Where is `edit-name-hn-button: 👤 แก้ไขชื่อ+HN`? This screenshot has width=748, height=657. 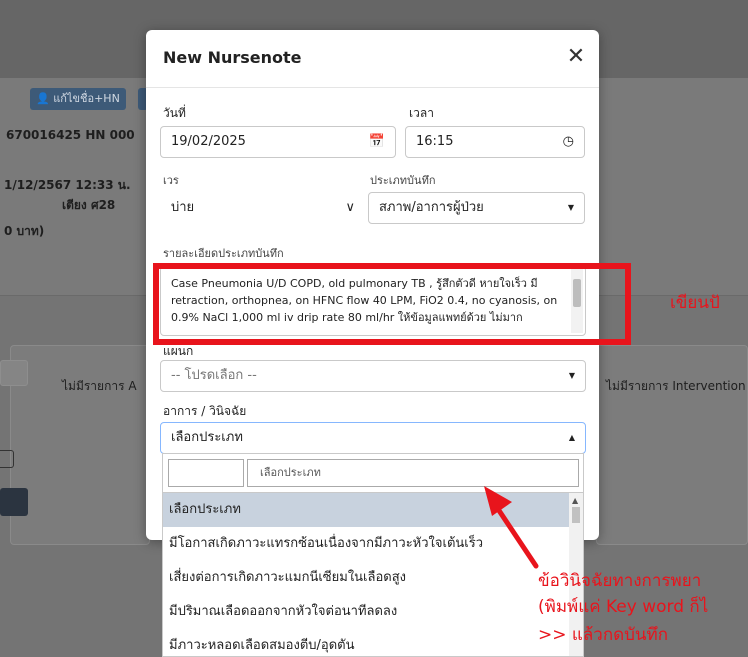
edit-name-hn-button: 👤 แก้ไขชื่อ+HN is located at coordinates (78, 99).